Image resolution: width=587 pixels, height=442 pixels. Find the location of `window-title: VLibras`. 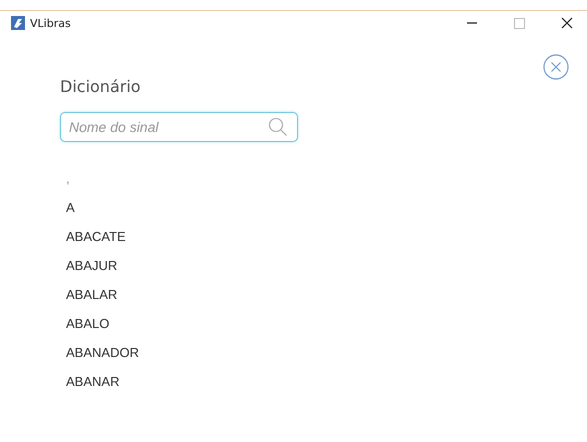

window-title: VLibras is located at coordinates (50, 23).